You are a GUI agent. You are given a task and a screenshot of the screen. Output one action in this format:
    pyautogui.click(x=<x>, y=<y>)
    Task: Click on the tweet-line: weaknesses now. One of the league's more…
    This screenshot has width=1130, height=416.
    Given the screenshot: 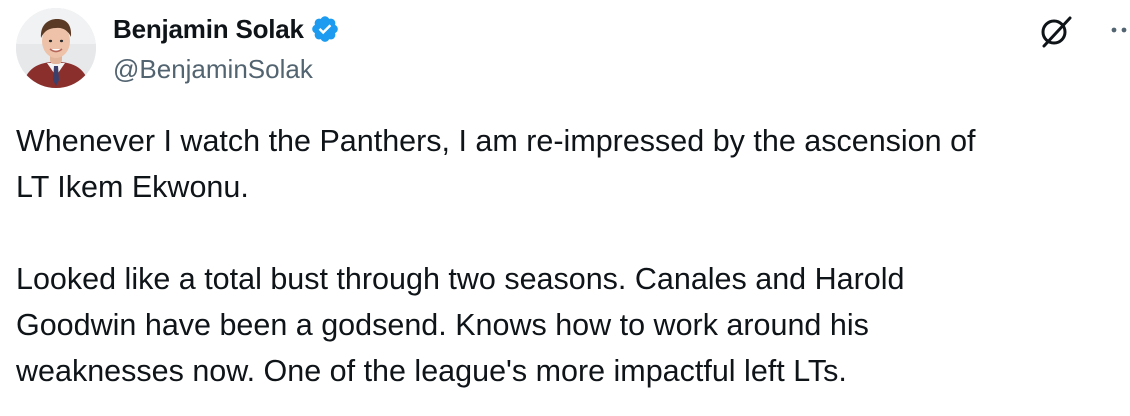 What is the action you would take?
    pyautogui.click(x=431, y=371)
    